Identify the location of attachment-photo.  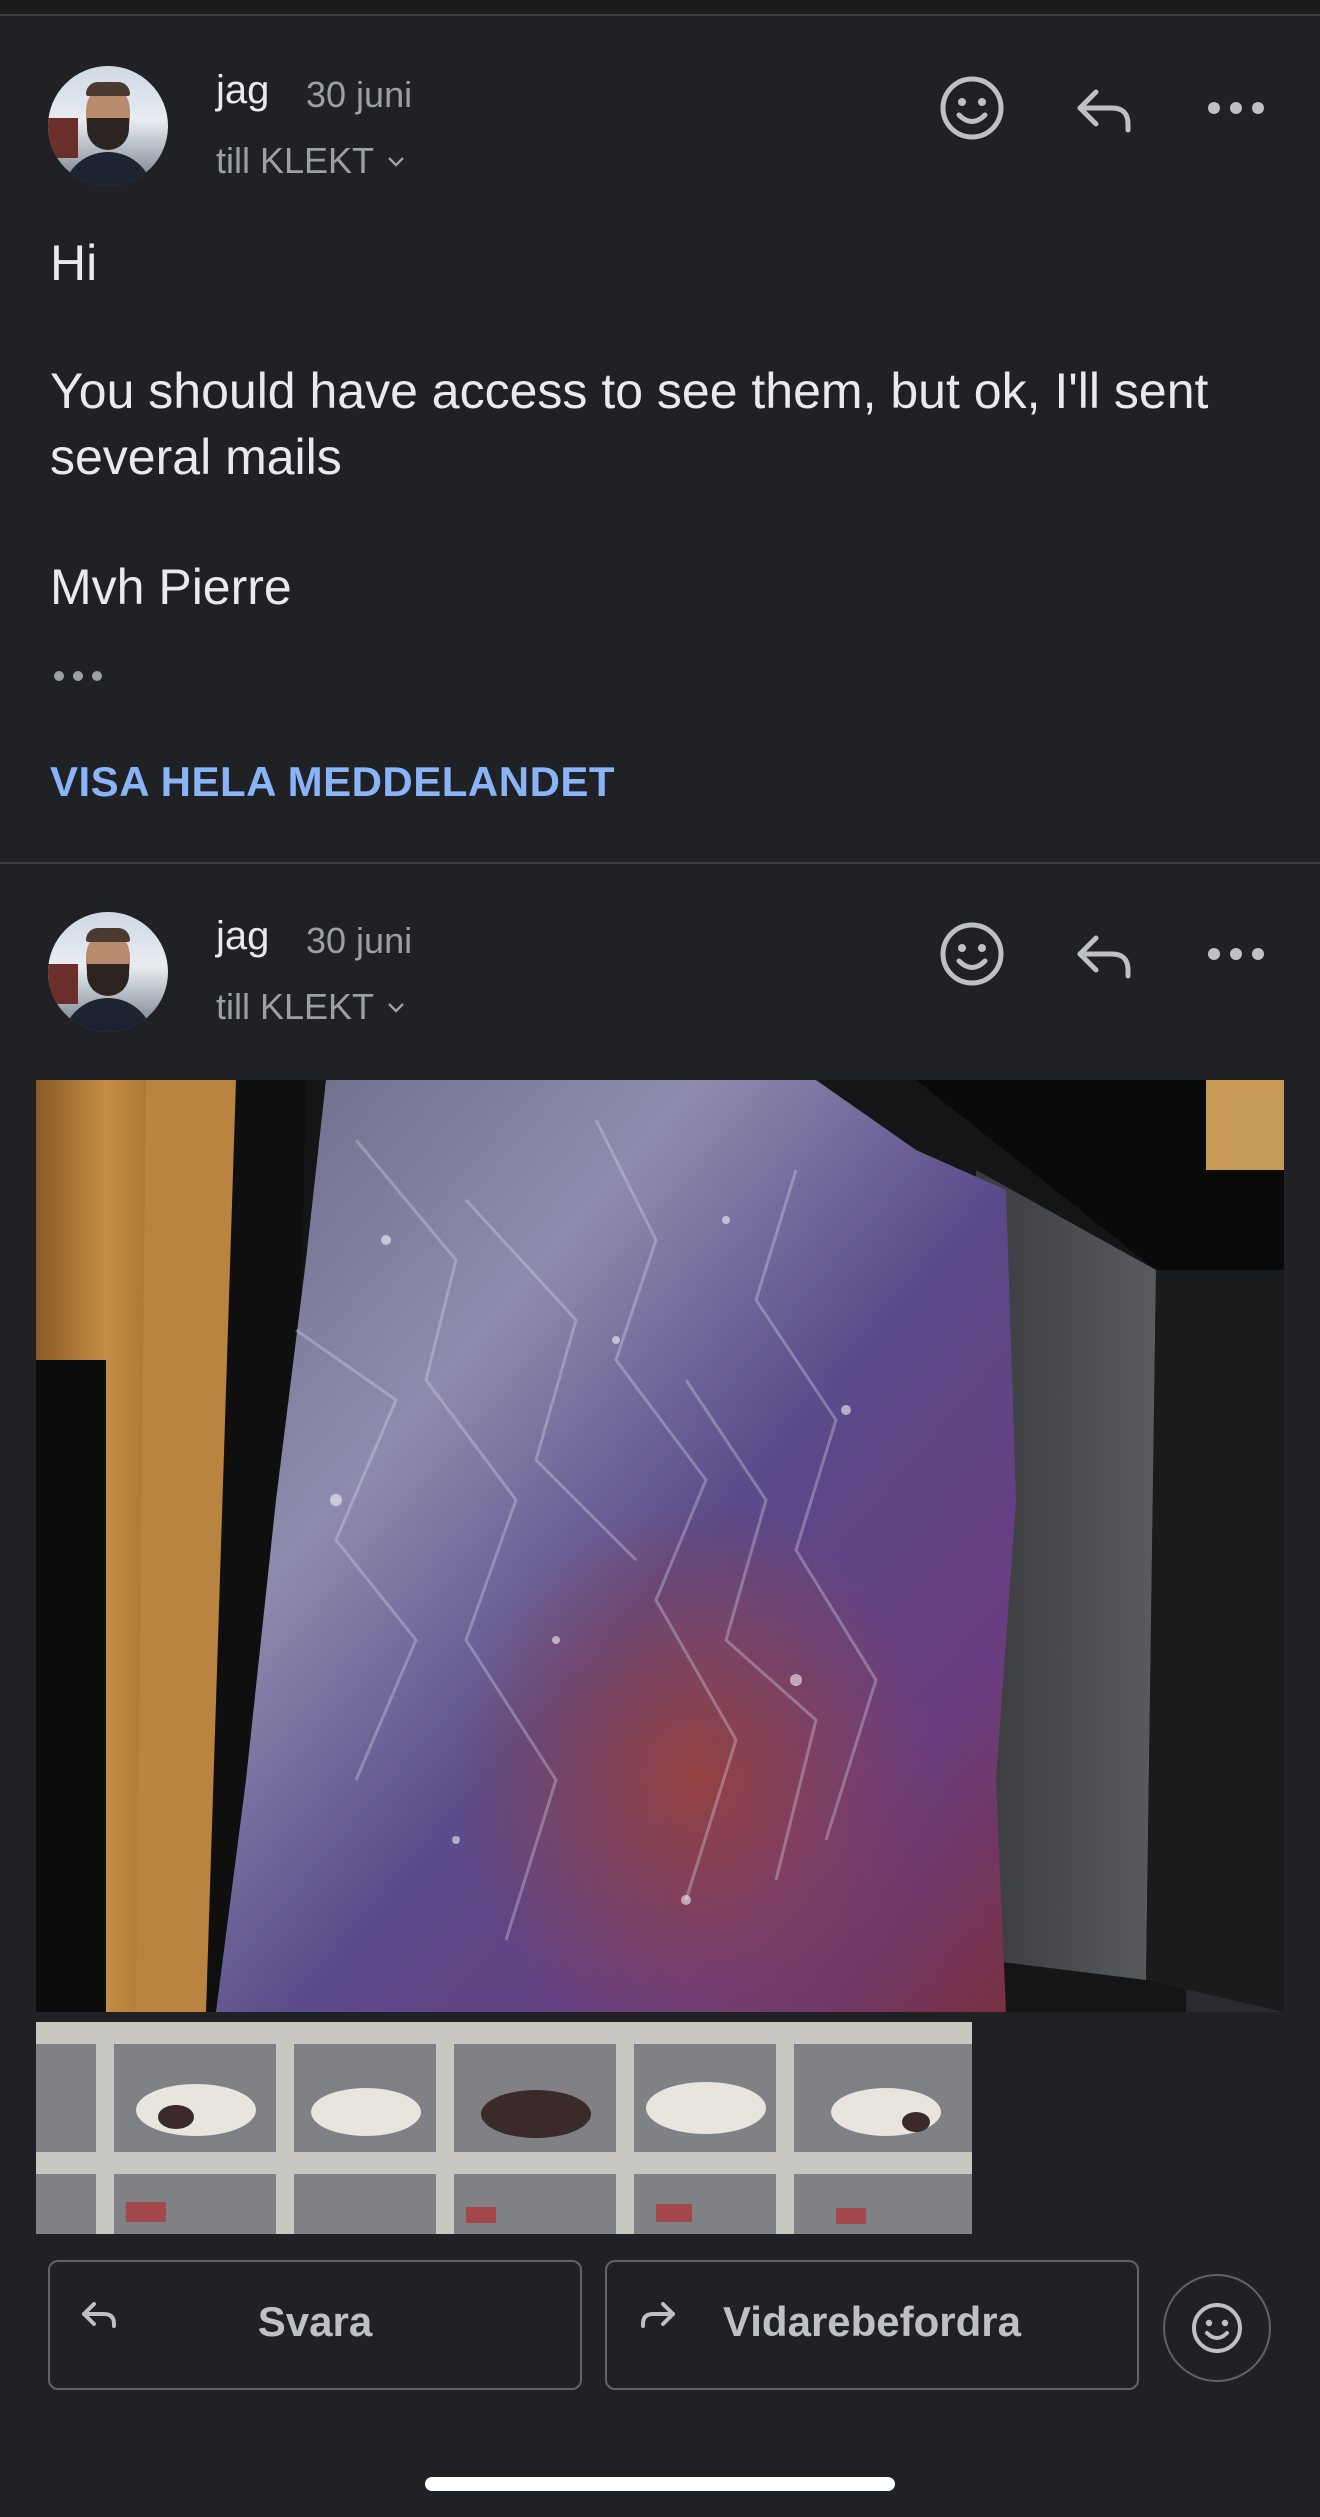
(504, 2128).